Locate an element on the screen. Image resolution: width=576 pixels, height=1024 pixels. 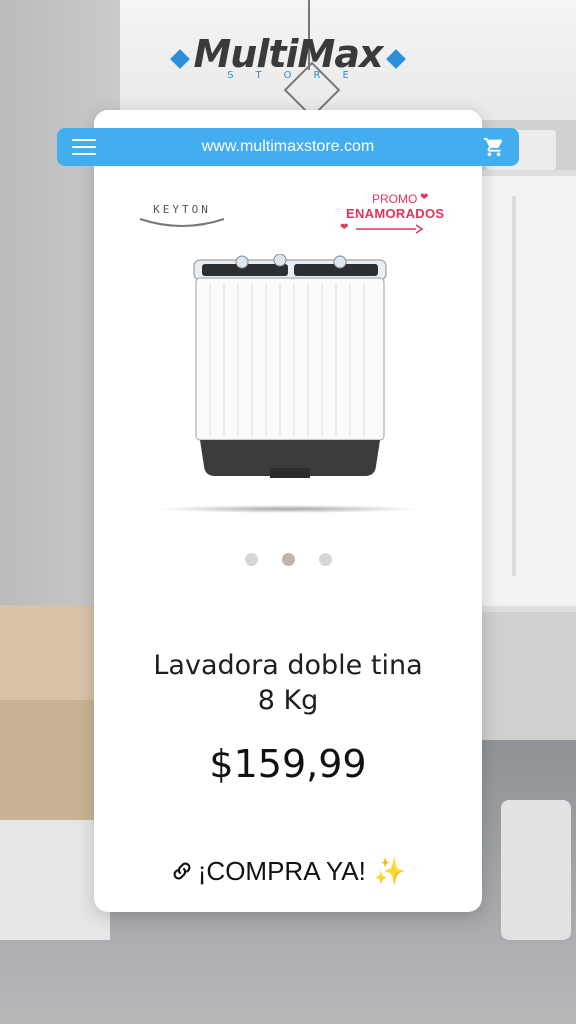
promo-top-text: PROMO is located at coordinates (395, 199).